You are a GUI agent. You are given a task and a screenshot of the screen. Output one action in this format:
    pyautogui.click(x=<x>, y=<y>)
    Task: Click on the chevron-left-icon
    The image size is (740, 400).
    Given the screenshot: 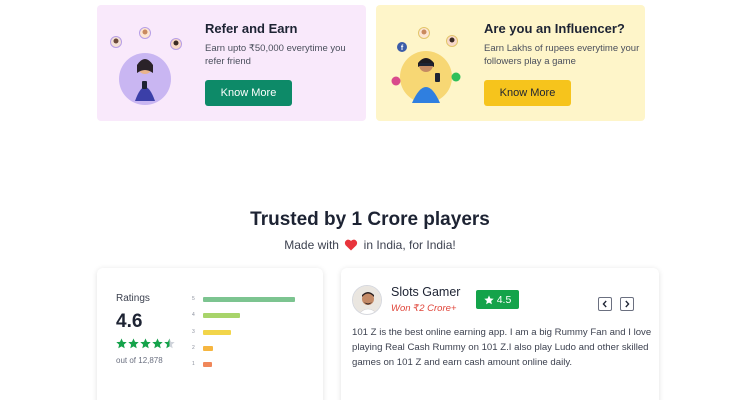 What is the action you would take?
    pyautogui.click(x=604, y=304)
    